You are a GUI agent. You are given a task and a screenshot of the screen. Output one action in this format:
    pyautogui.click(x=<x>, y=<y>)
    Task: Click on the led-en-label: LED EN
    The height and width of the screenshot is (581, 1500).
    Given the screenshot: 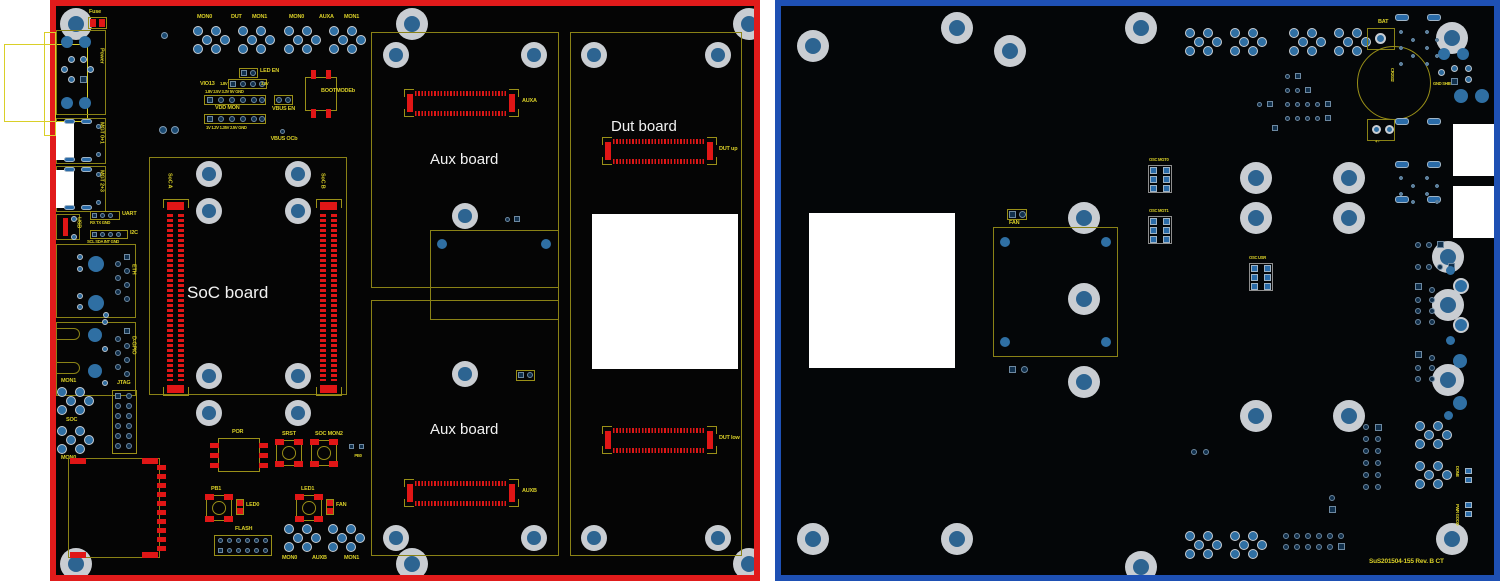 What is the action you would take?
    pyautogui.click(x=269, y=71)
    